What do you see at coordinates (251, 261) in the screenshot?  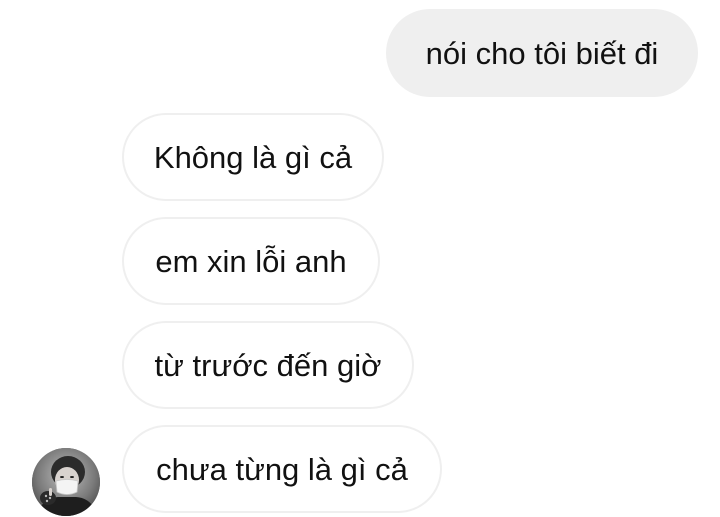 I see `received-message-bubble: em xin lỗi anh` at bounding box center [251, 261].